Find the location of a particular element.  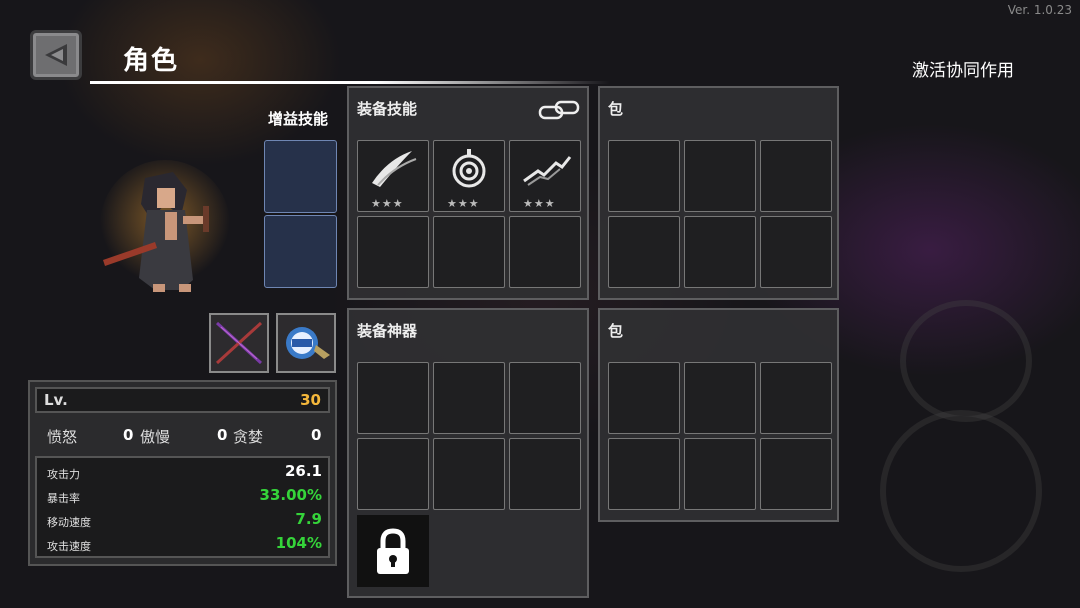

target-skill-icon is located at coordinates (469, 168).